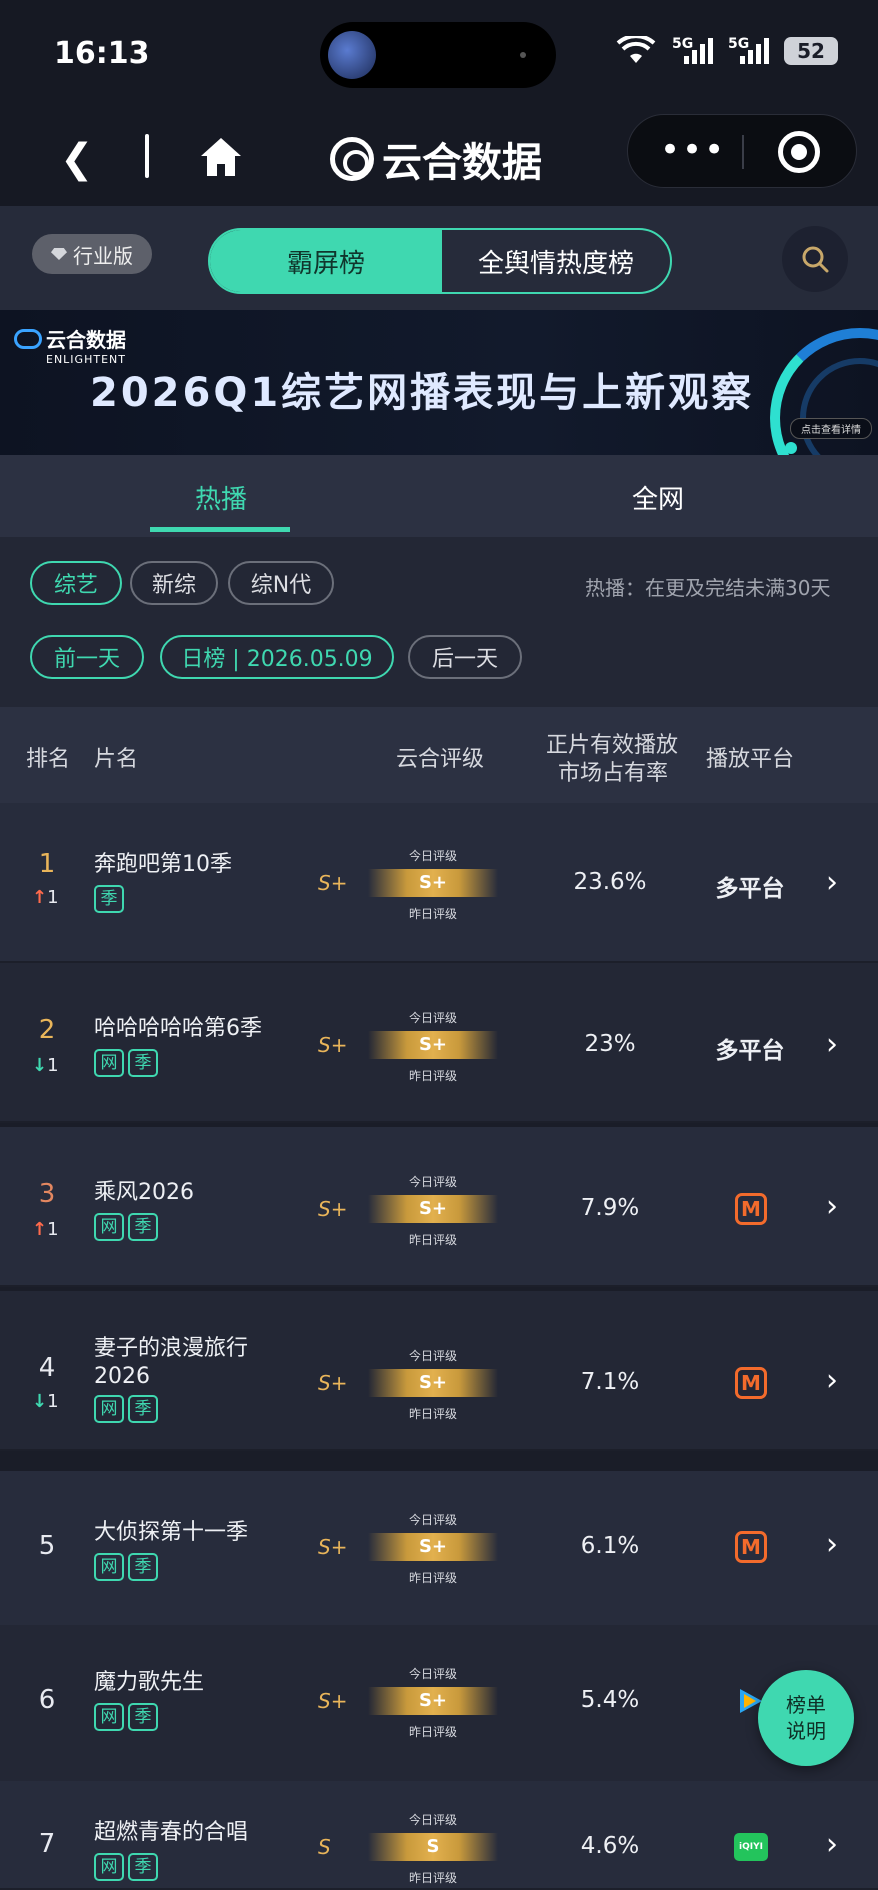 This screenshot has height=1890, width=878. I want to click on brand: 云合数据, so click(436, 159).